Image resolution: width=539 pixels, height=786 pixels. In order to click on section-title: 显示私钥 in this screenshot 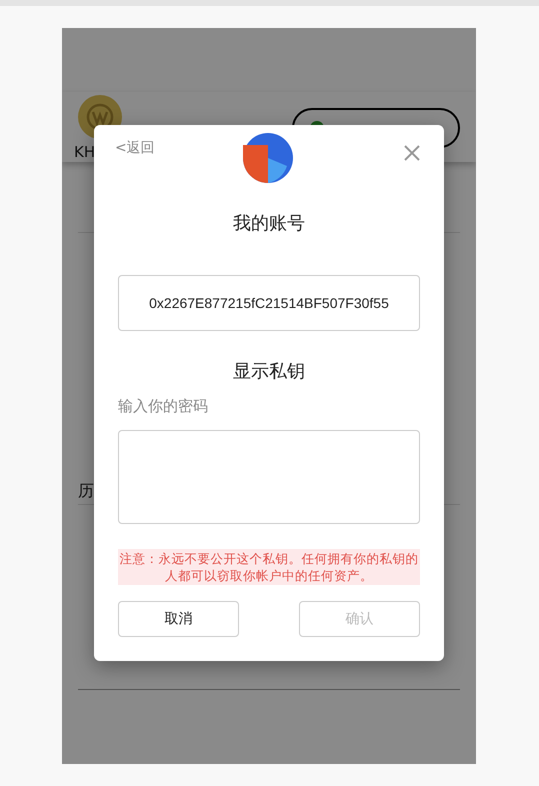, I will do `click(269, 371)`.